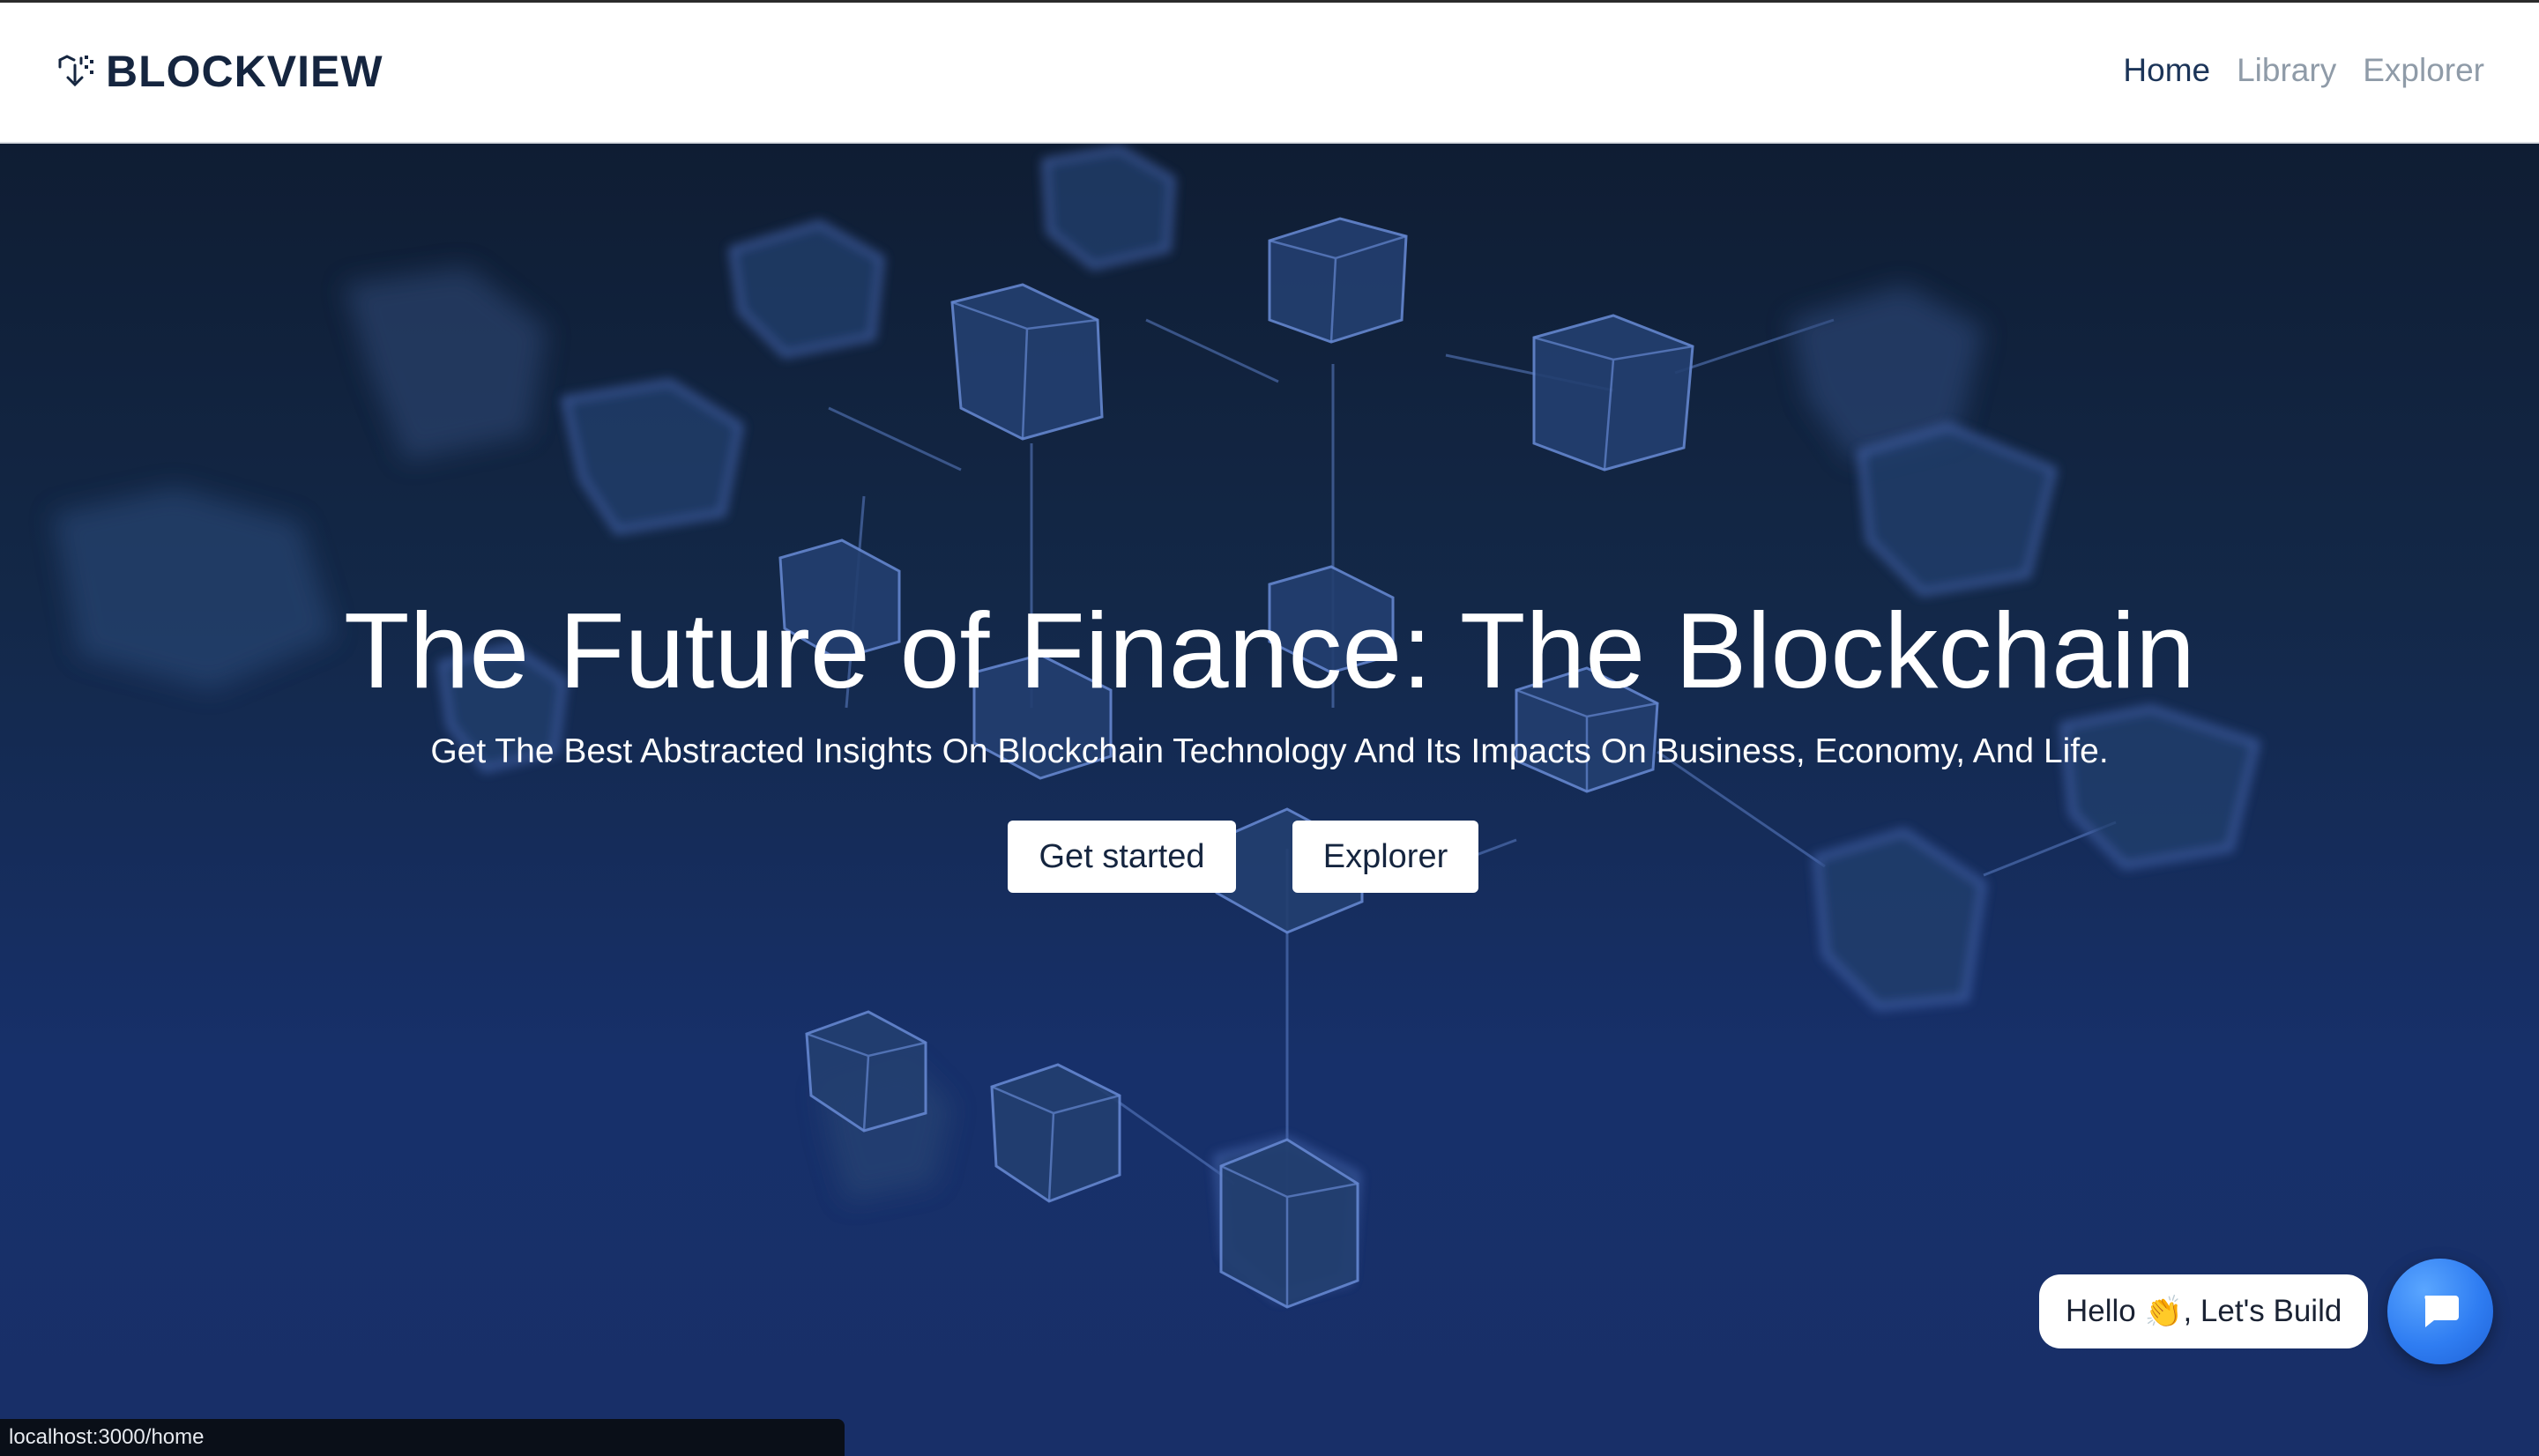  I want to click on nav-link-library: Library, so click(2286, 70).